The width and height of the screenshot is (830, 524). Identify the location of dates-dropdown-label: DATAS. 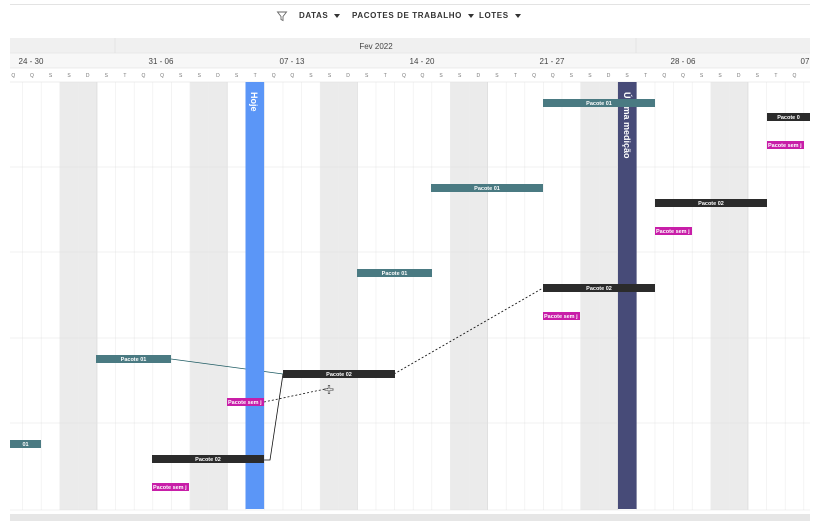
(314, 15).